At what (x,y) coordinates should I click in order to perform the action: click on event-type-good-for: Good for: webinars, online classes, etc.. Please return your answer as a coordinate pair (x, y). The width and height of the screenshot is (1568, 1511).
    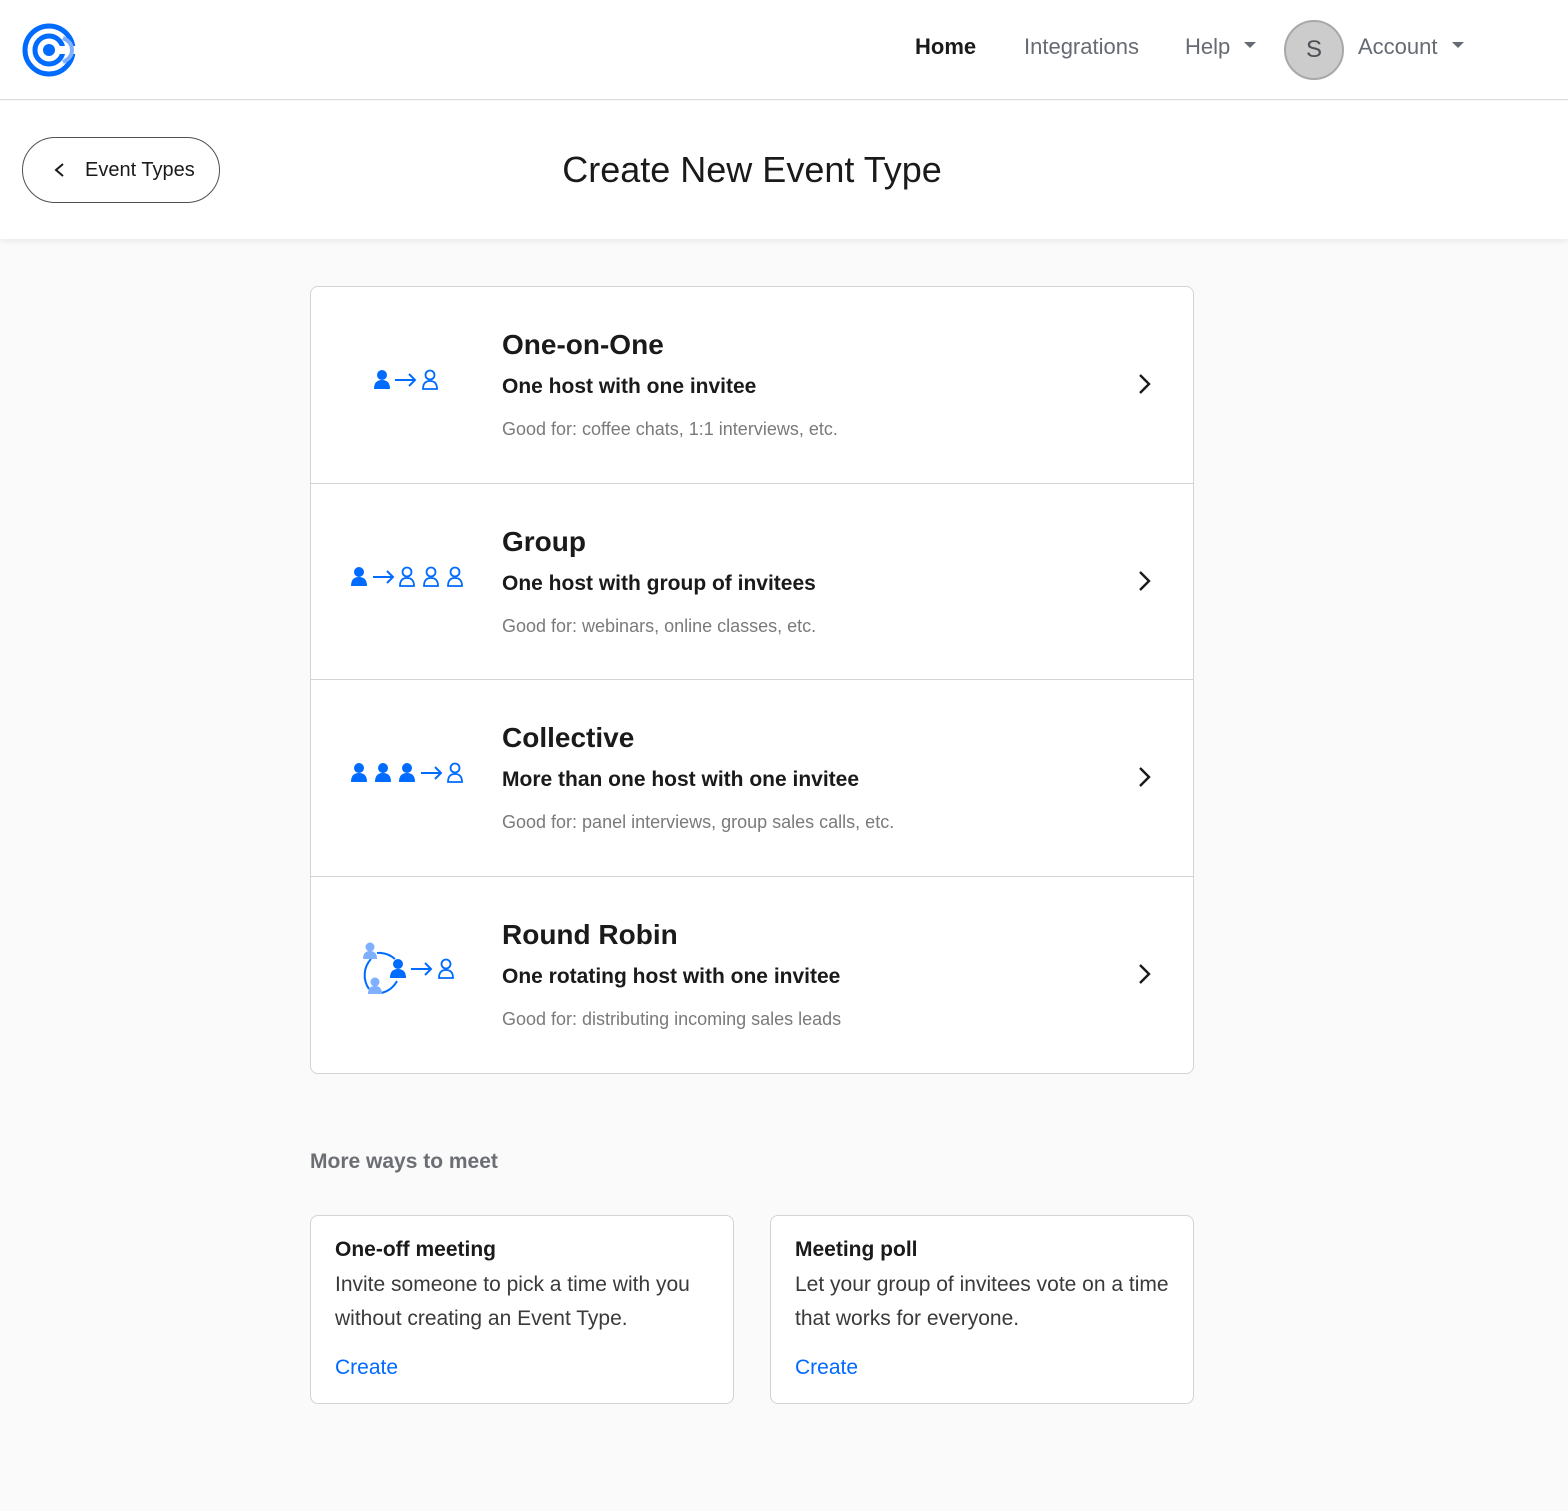
    Looking at the image, I should click on (659, 625).